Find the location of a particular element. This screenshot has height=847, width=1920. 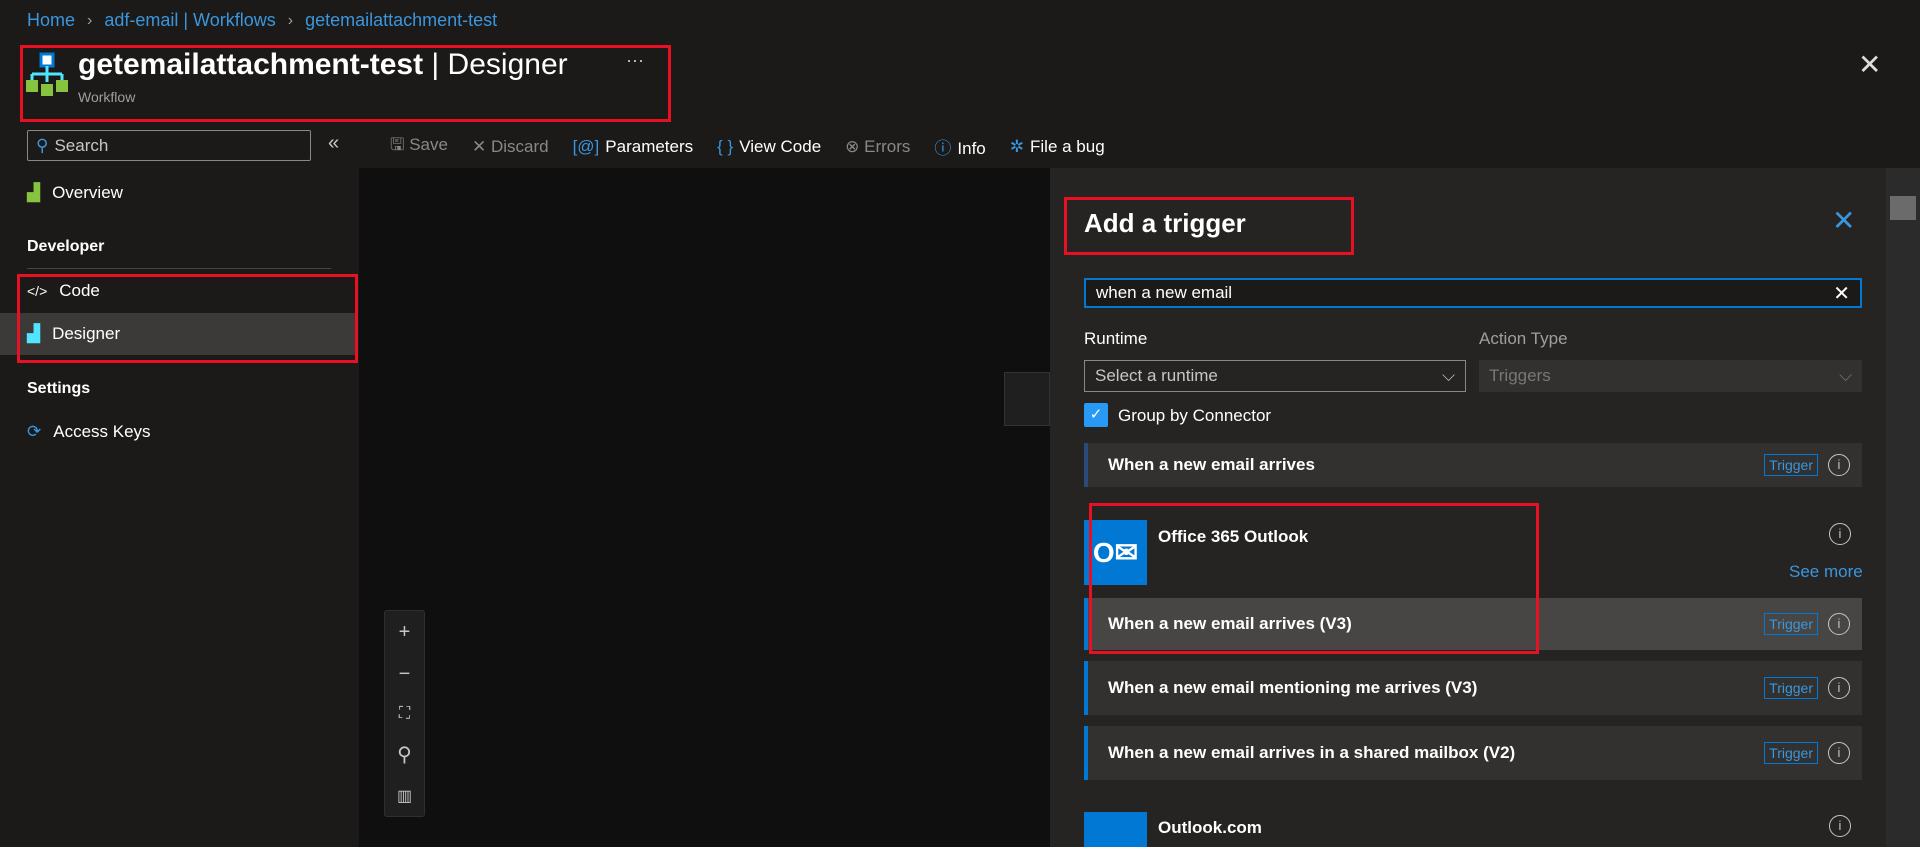

zoom-controls: + − ⛶ ⚲ ▥ is located at coordinates (404, 713).